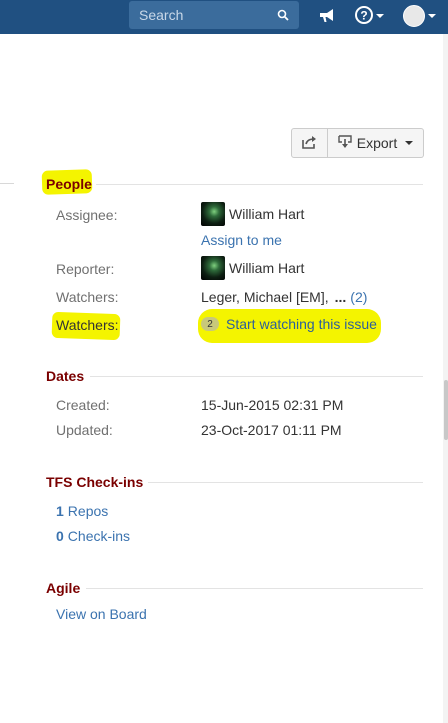 The height and width of the screenshot is (723, 448). What do you see at coordinates (267, 214) in the screenshot?
I see `assignee-name: William Hart` at bounding box center [267, 214].